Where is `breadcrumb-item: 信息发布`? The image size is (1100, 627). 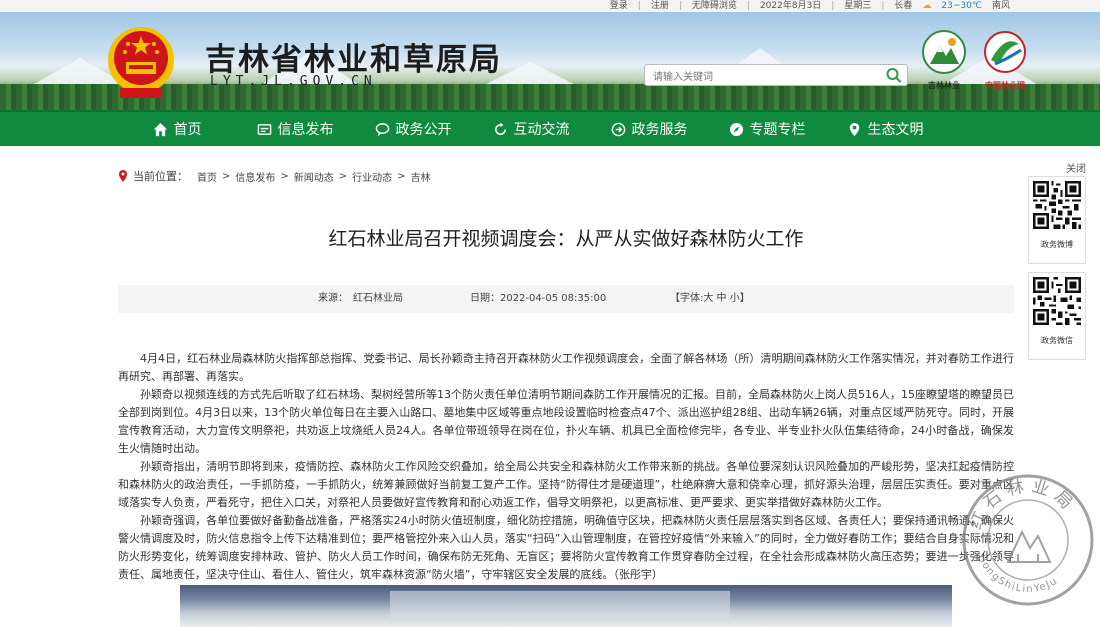
breadcrumb-item: 信息发布 is located at coordinates (255, 176).